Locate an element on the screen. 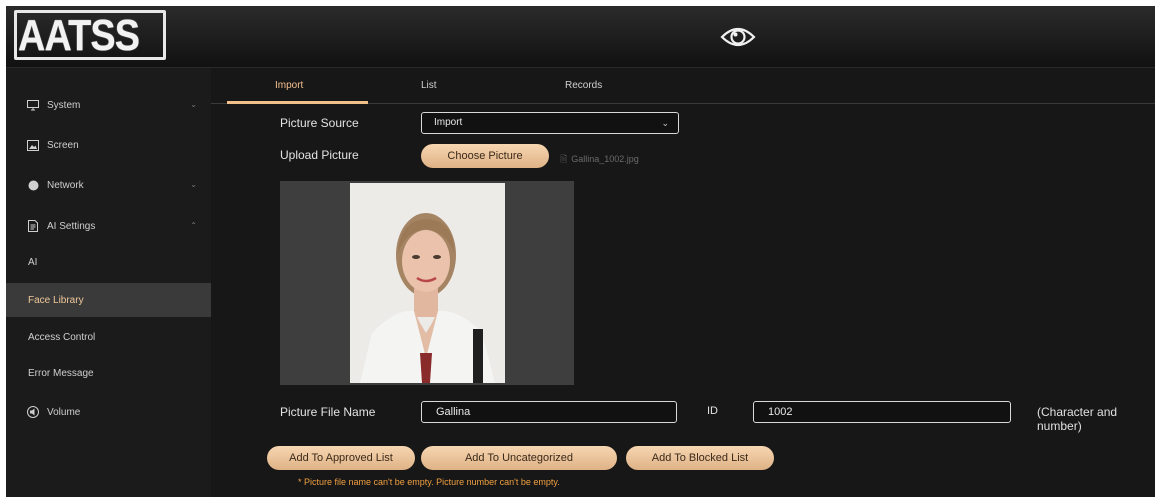  document-icon is located at coordinates (33, 226).